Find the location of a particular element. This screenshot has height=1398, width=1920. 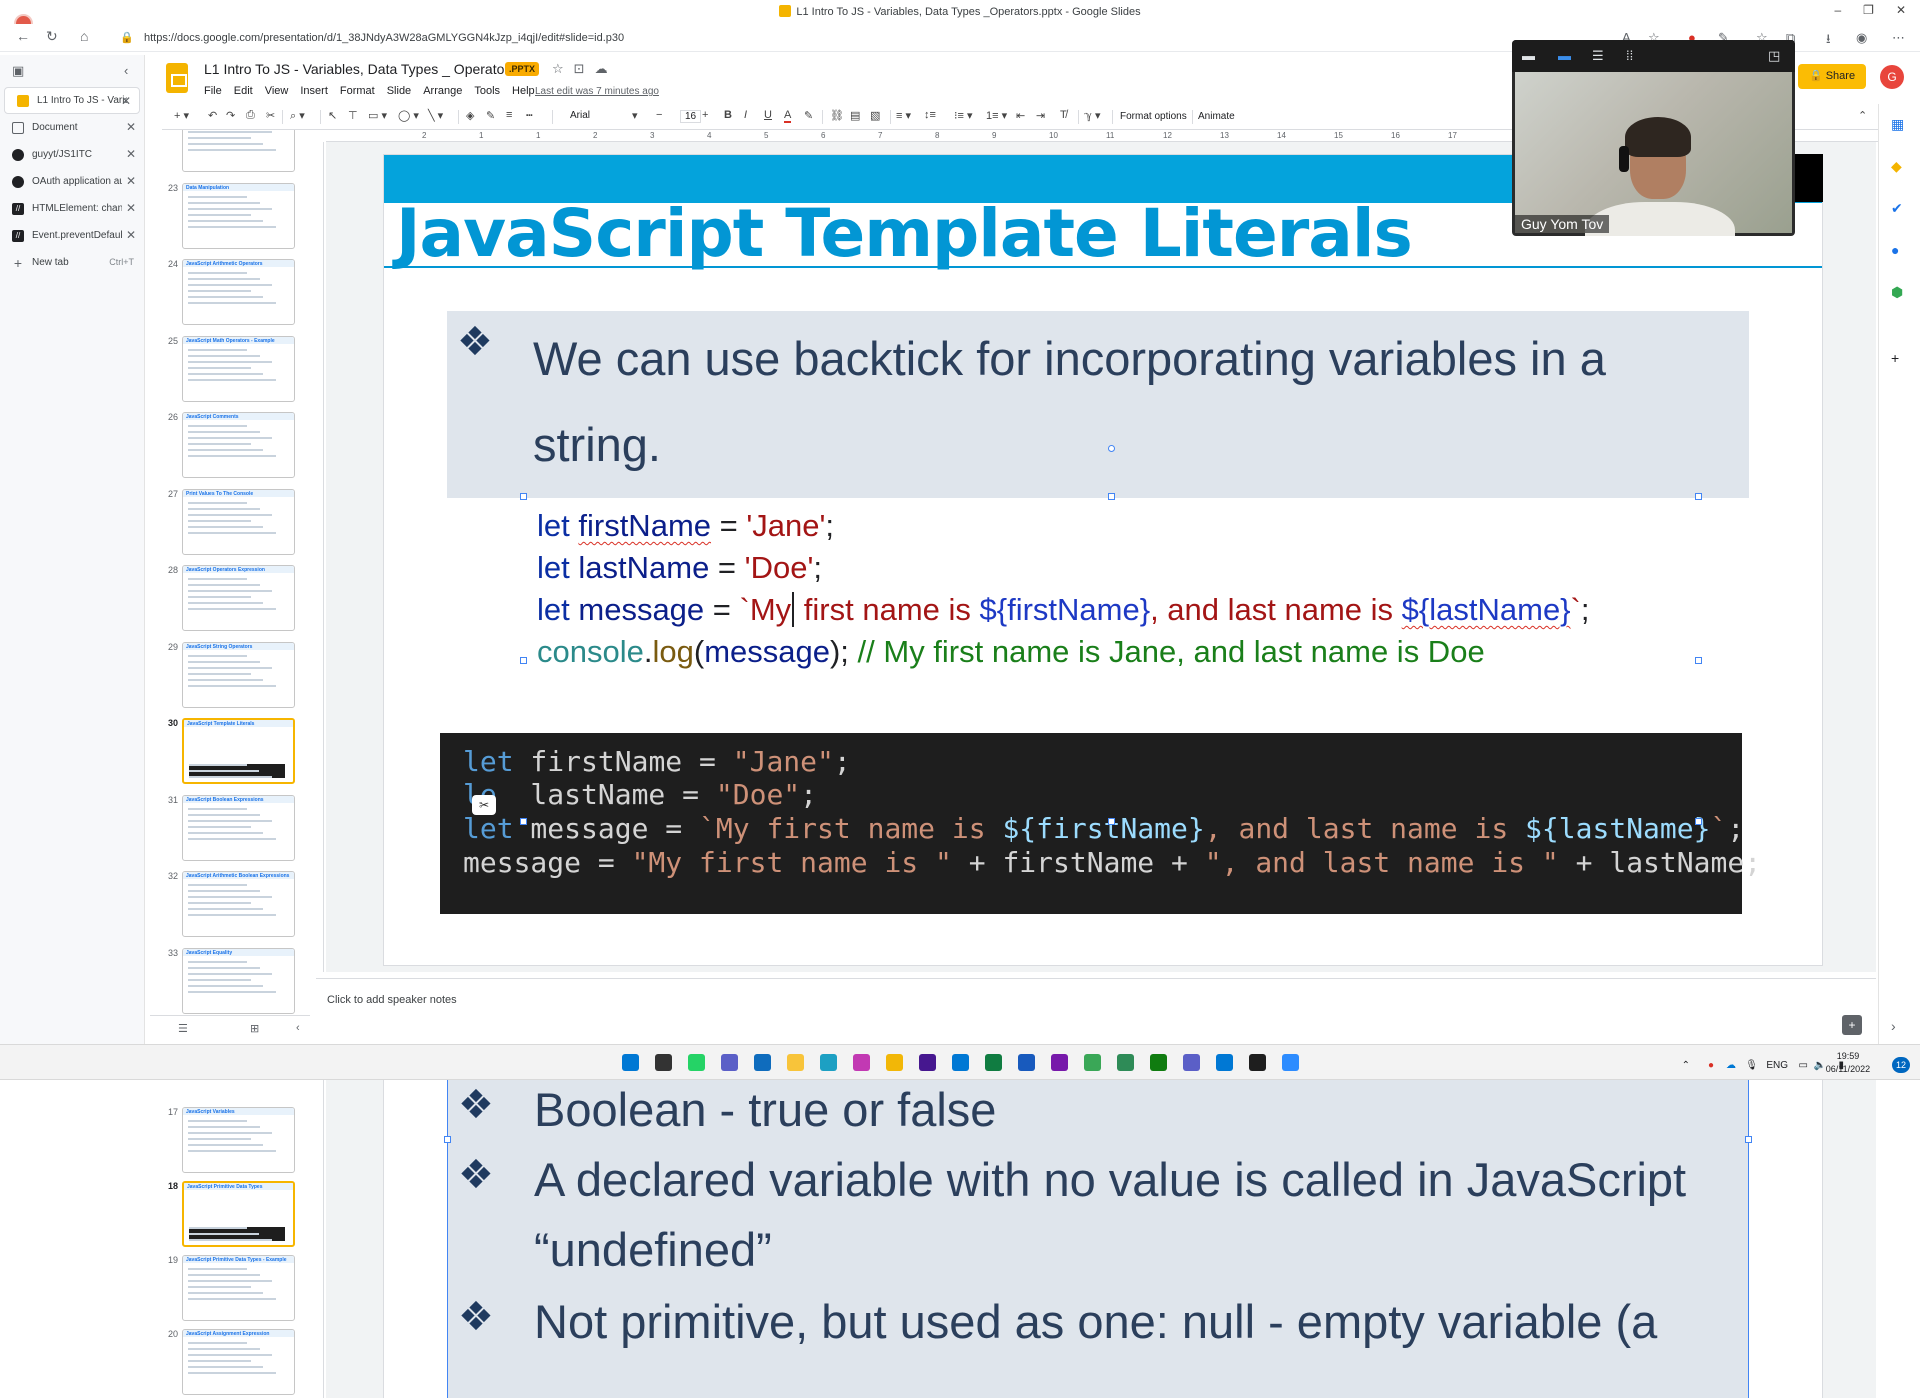

zoom-icon: ⌕ ▾ is located at coordinates (297, 116).